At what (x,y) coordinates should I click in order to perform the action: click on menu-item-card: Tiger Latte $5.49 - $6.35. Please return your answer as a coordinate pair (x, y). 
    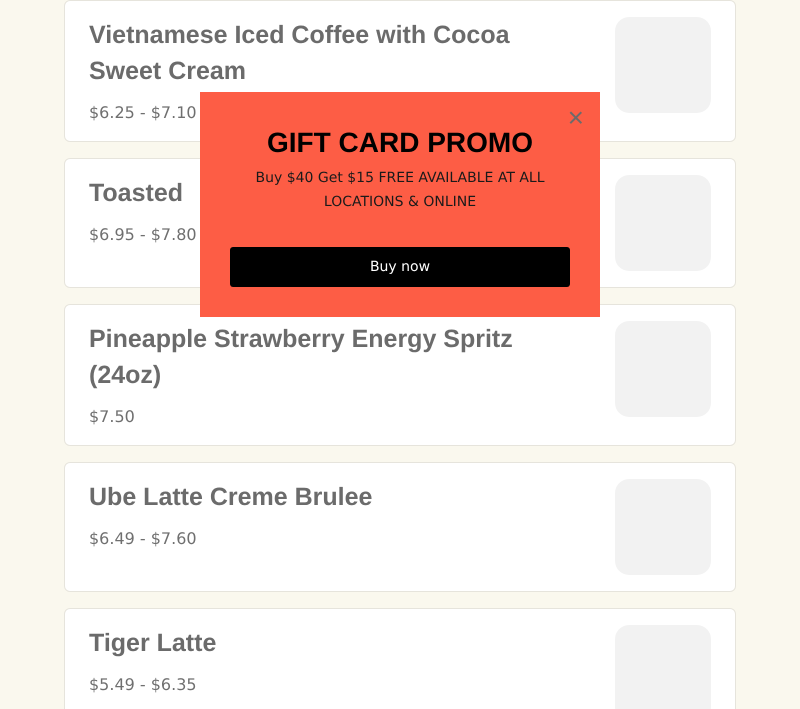
    Looking at the image, I should click on (400, 658).